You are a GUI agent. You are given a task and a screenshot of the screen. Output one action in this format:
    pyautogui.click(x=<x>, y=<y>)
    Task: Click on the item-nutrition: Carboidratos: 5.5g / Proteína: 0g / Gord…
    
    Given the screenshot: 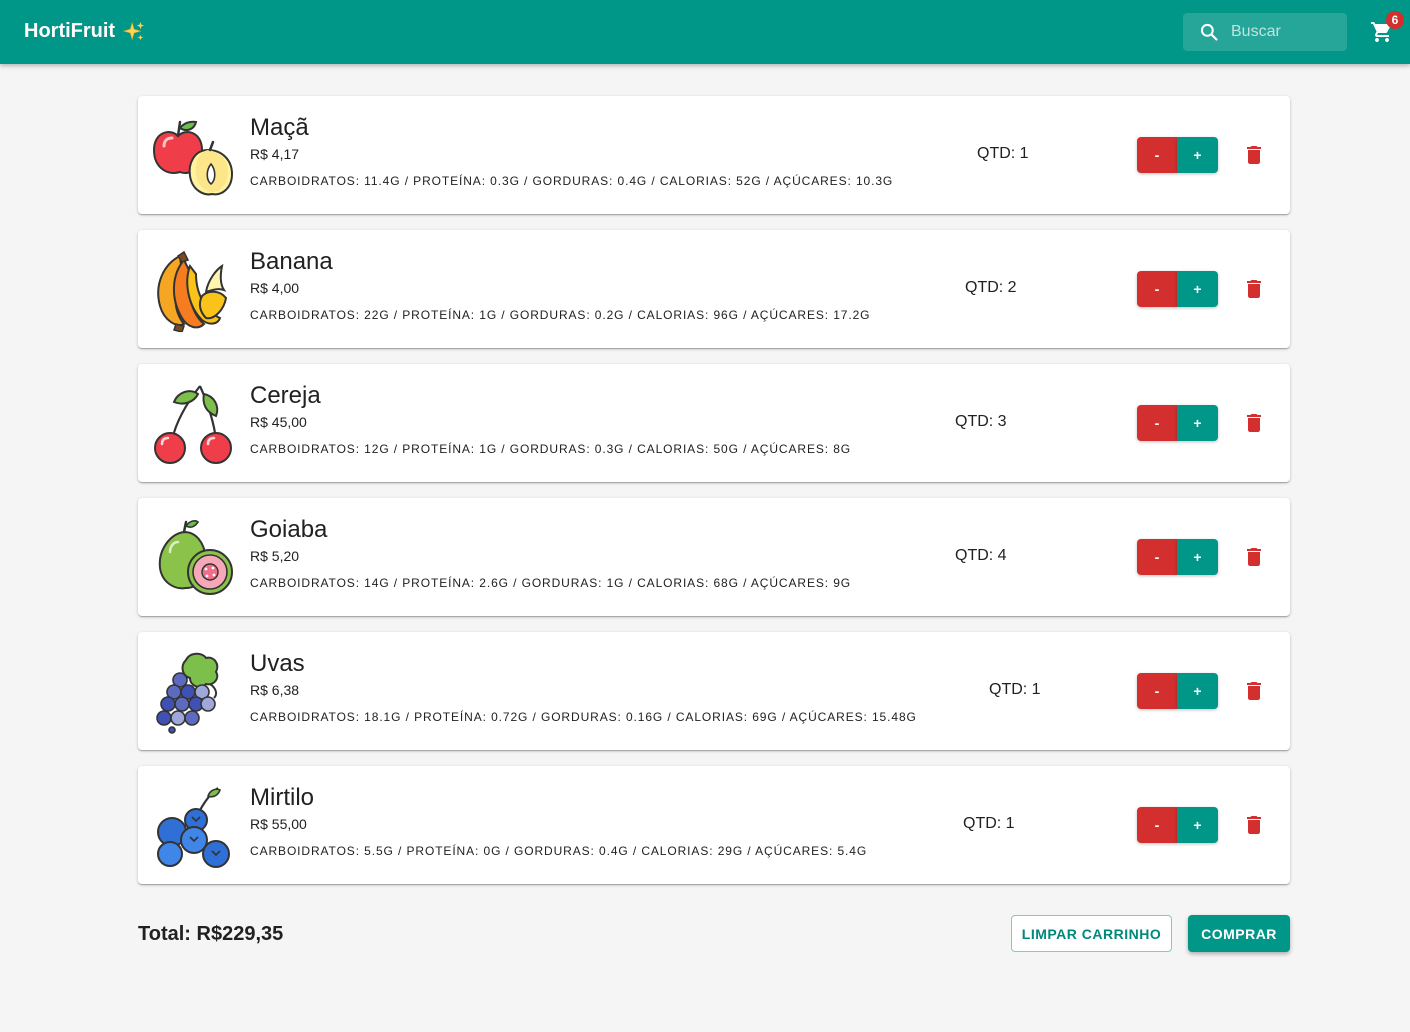 What is the action you would take?
    pyautogui.click(x=559, y=851)
    